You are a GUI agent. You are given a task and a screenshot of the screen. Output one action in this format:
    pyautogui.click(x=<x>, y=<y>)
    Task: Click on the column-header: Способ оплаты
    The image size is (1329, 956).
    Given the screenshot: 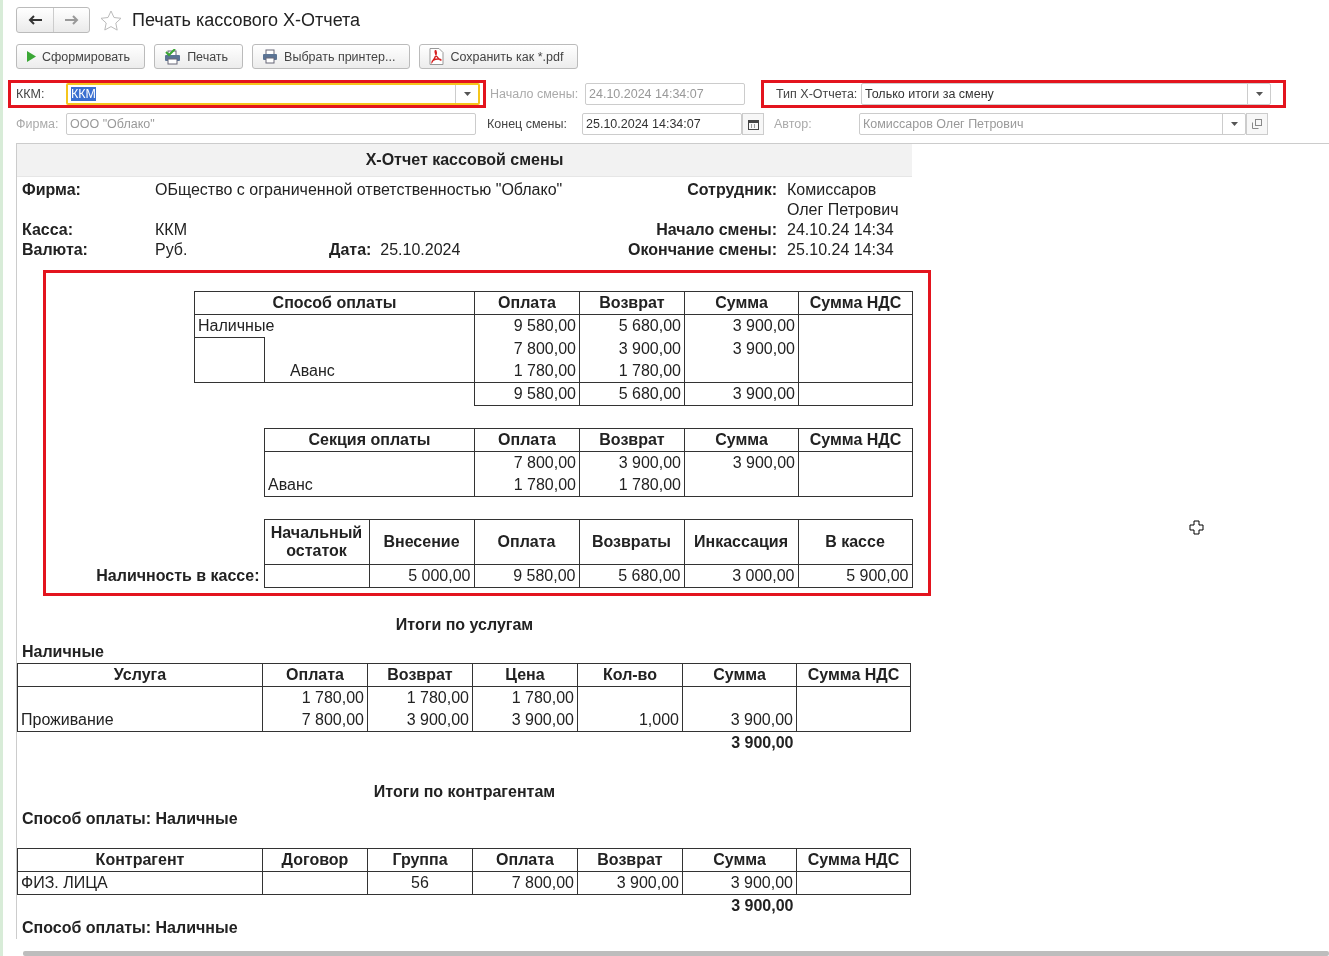 What is the action you would take?
    pyautogui.click(x=334, y=303)
    